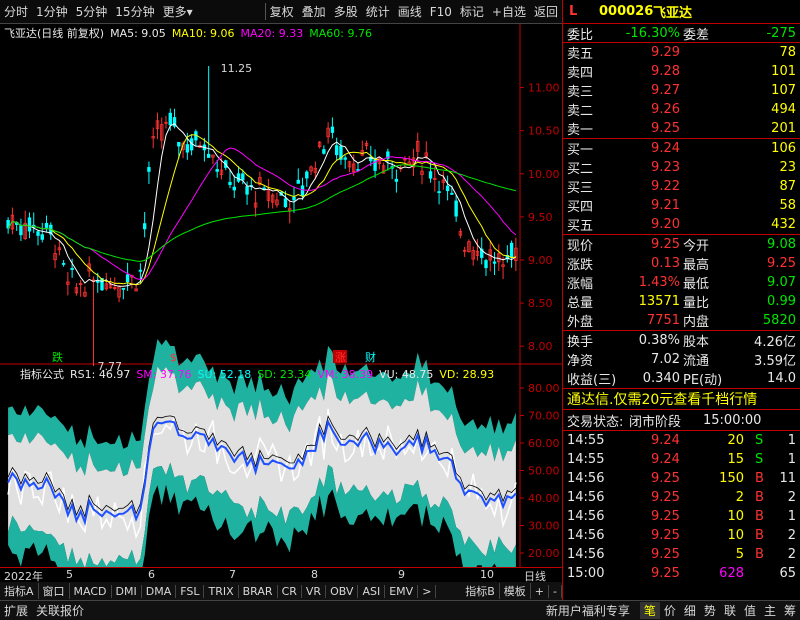  I want to click on tick-volume: 10, so click(735, 516).